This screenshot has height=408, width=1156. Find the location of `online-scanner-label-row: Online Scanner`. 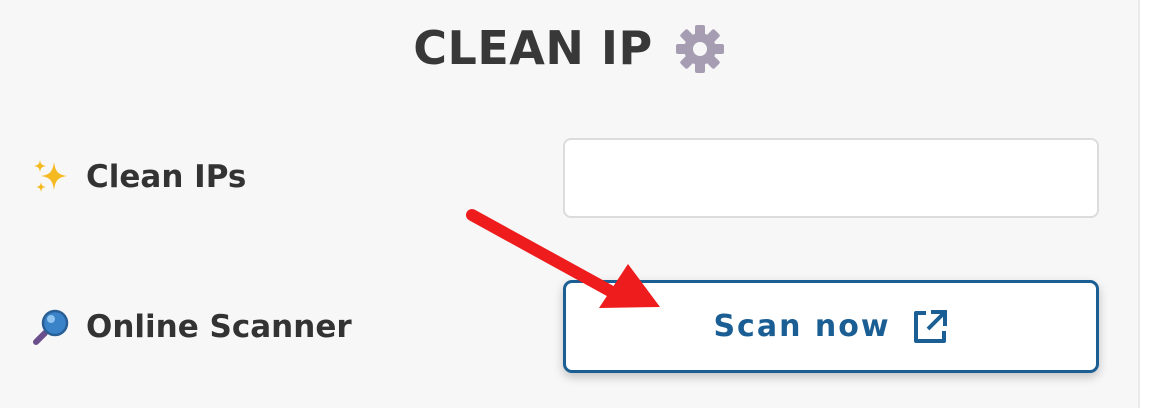

online-scanner-label-row: Online Scanner is located at coordinates (192, 327).